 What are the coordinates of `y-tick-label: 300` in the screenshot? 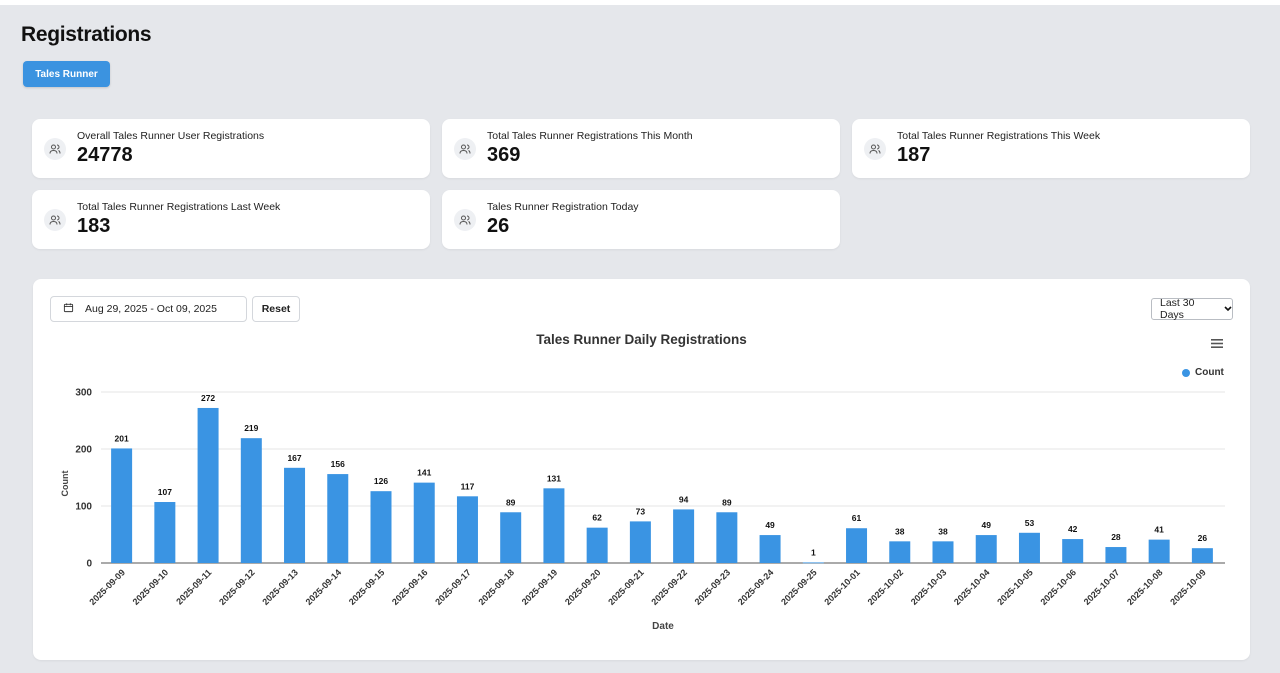 It's located at (83, 393).